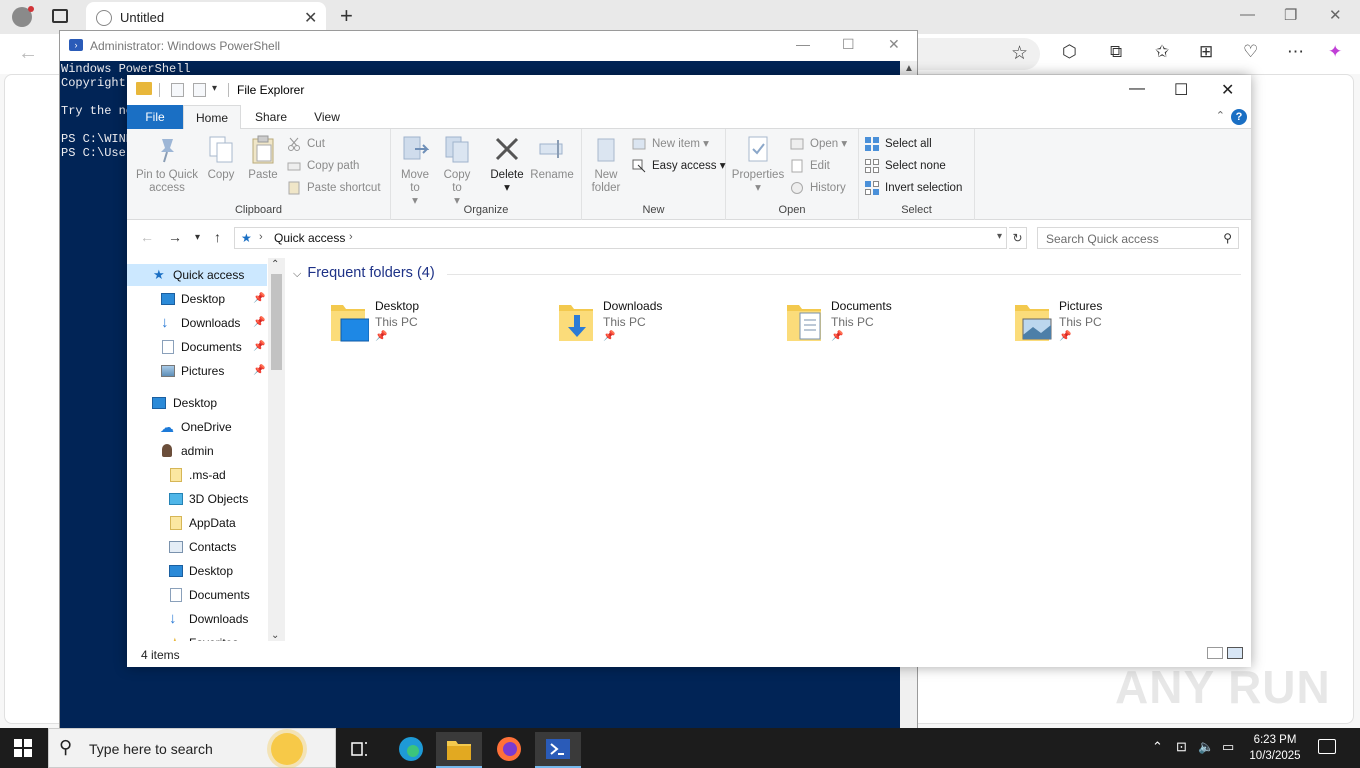 This screenshot has width=1360, height=768. I want to click on nav-pinned-desktop: Desktop 📌, so click(197, 299).